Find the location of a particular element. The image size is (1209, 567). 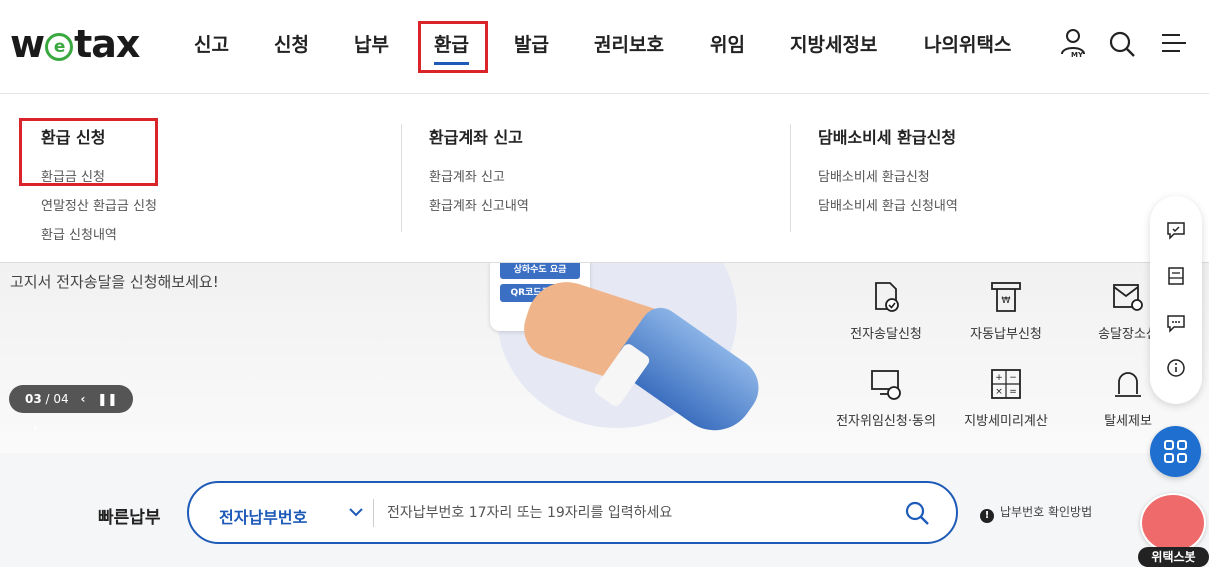

nav-item-local-tax-info: 지방세정보 is located at coordinates (833, 43).